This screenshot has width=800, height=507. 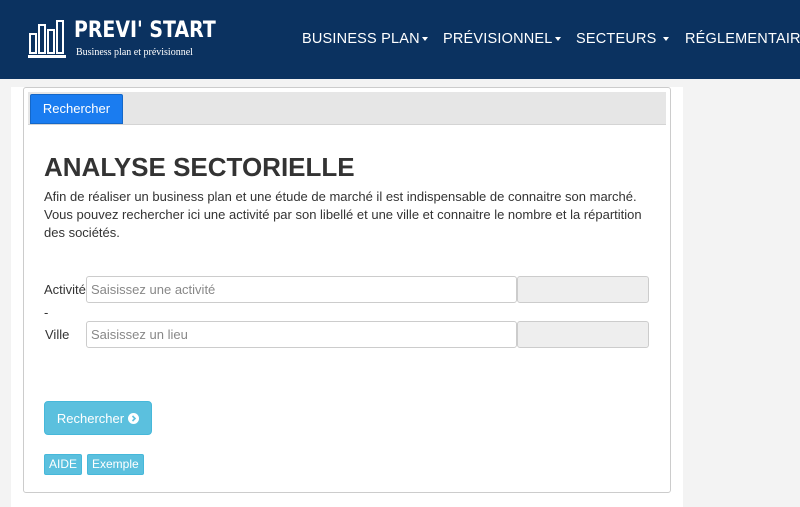 I want to click on nav-secteurs: SECTEURS, so click(x=622, y=39).